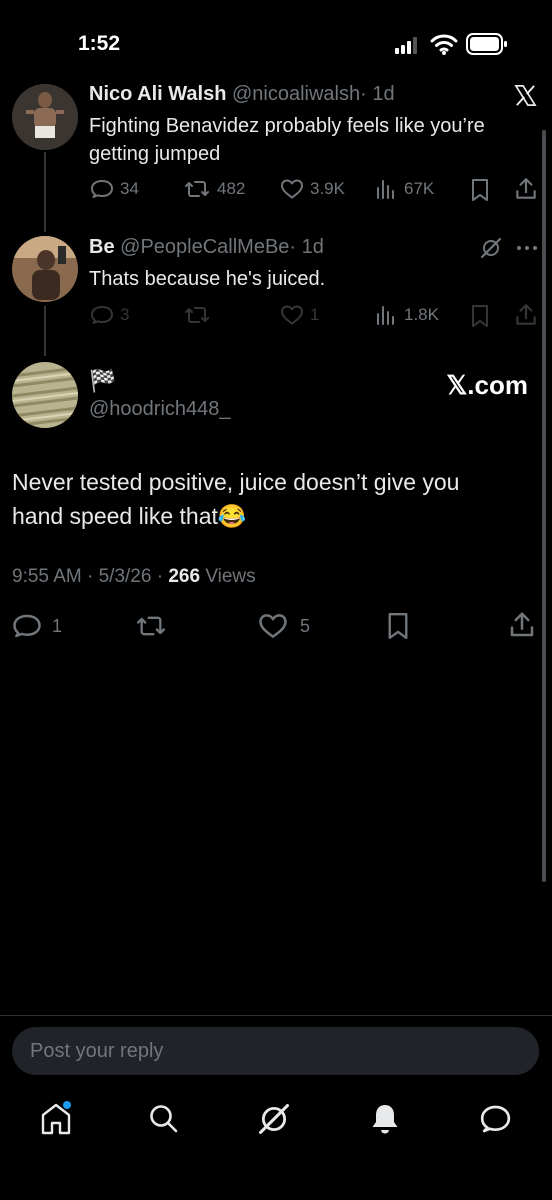 The image size is (552, 1200). What do you see at coordinates (47, 576) in the screenshot?
I see `post-time: 9:55 AM` at bounding box center [47, 576].